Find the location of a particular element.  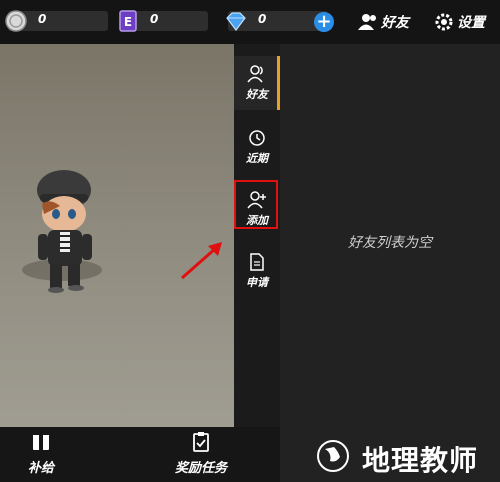

settings-button: 设置 is located at coordinates (459, 22).